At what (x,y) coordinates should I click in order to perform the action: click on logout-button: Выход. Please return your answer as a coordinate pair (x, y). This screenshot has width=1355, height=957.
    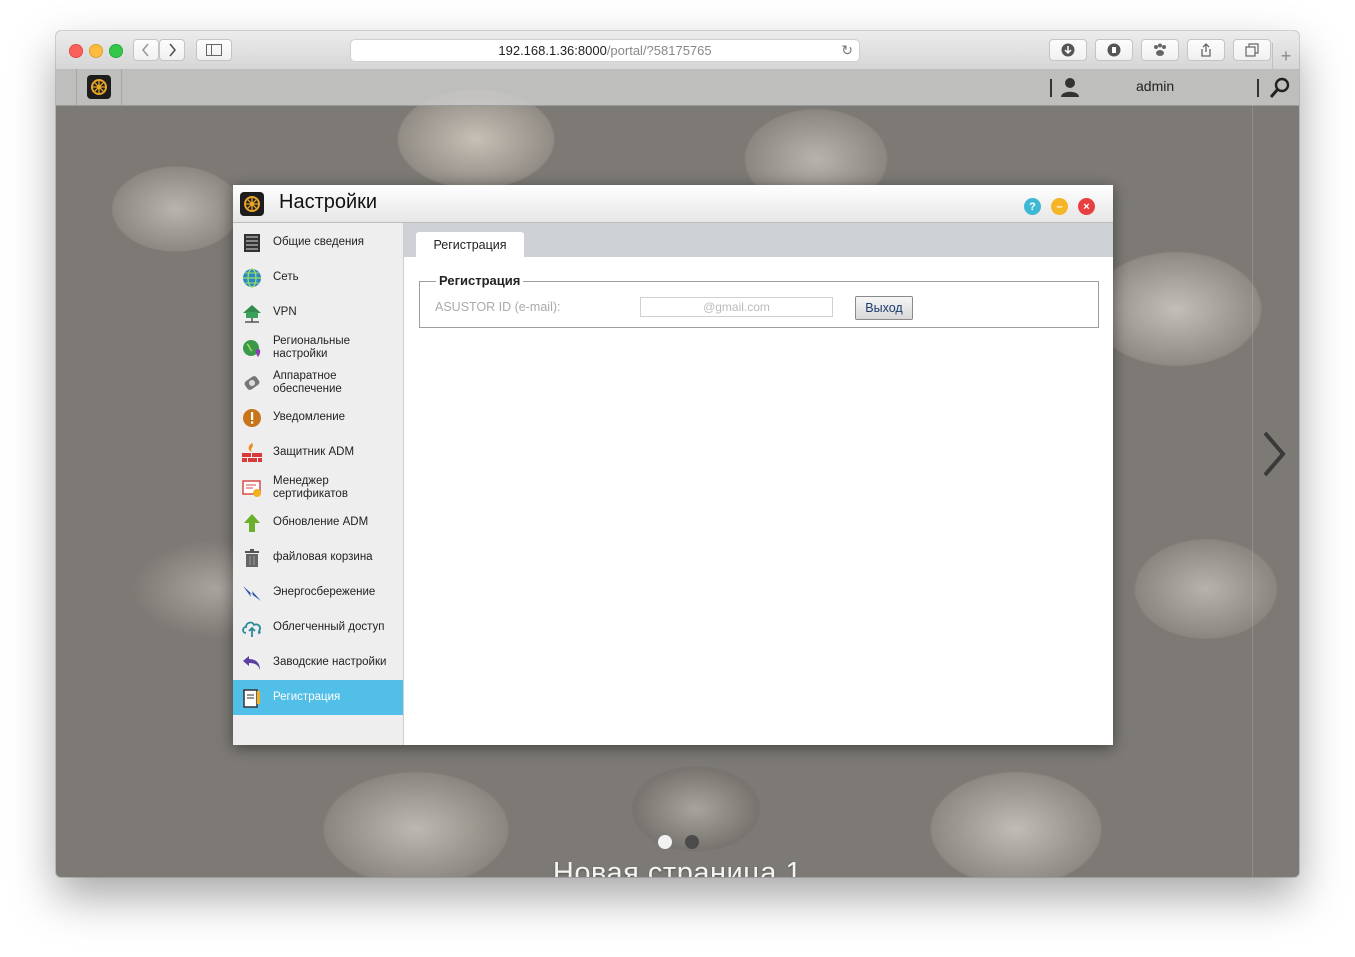
    Looking at the image, I should click on (884, 308).